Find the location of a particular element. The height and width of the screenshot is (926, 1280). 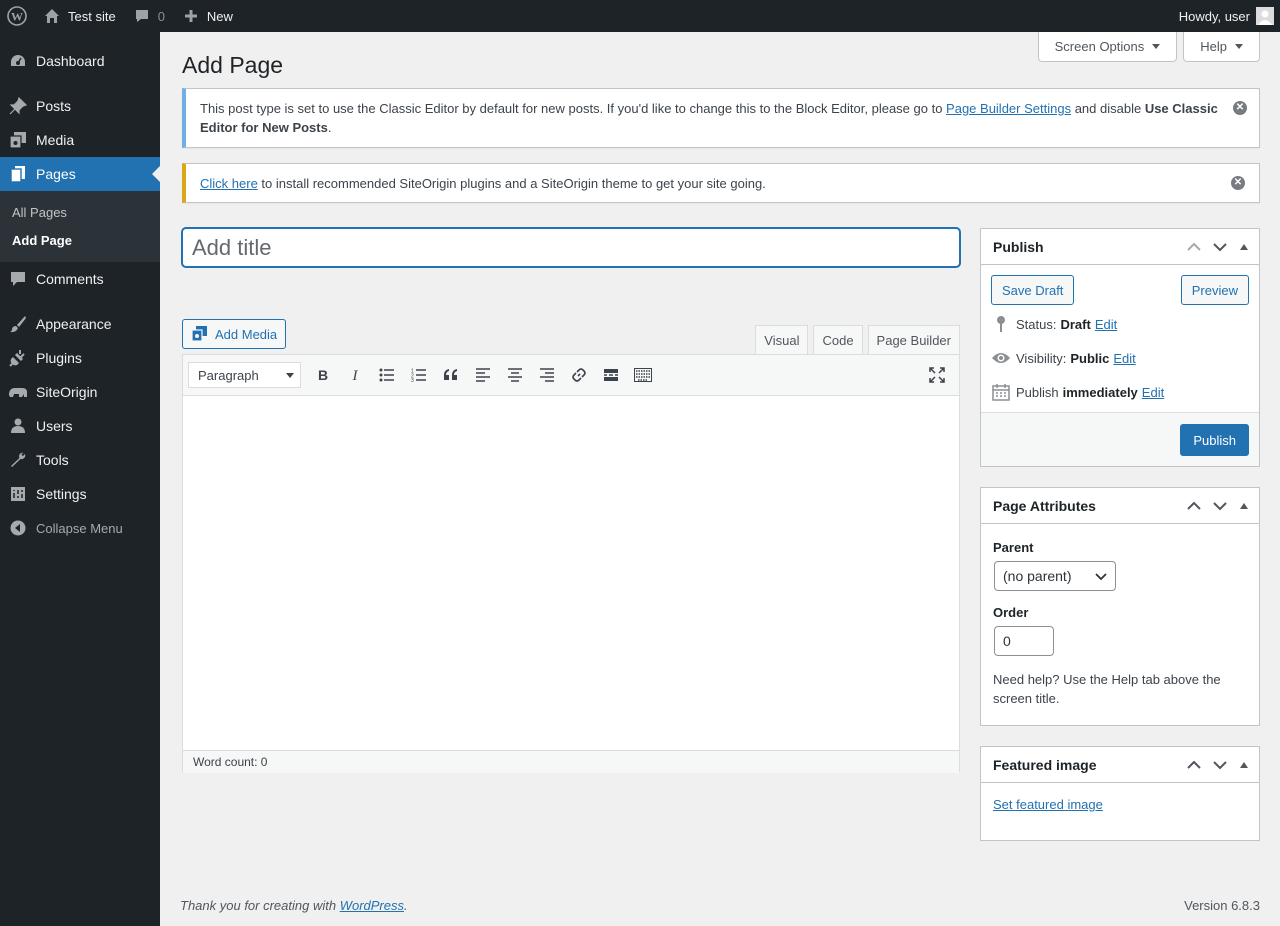

menu-siteorigin: SiteOrigin is located at coordinates (80, 392).